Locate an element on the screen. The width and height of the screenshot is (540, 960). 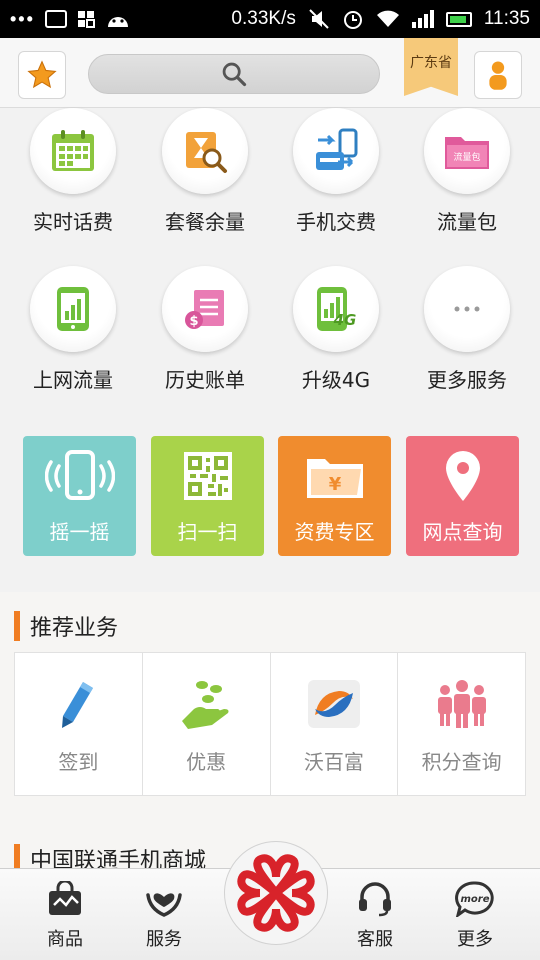
service-item-realtime-fee: 实时话费 is located at coordinates (73, 171).